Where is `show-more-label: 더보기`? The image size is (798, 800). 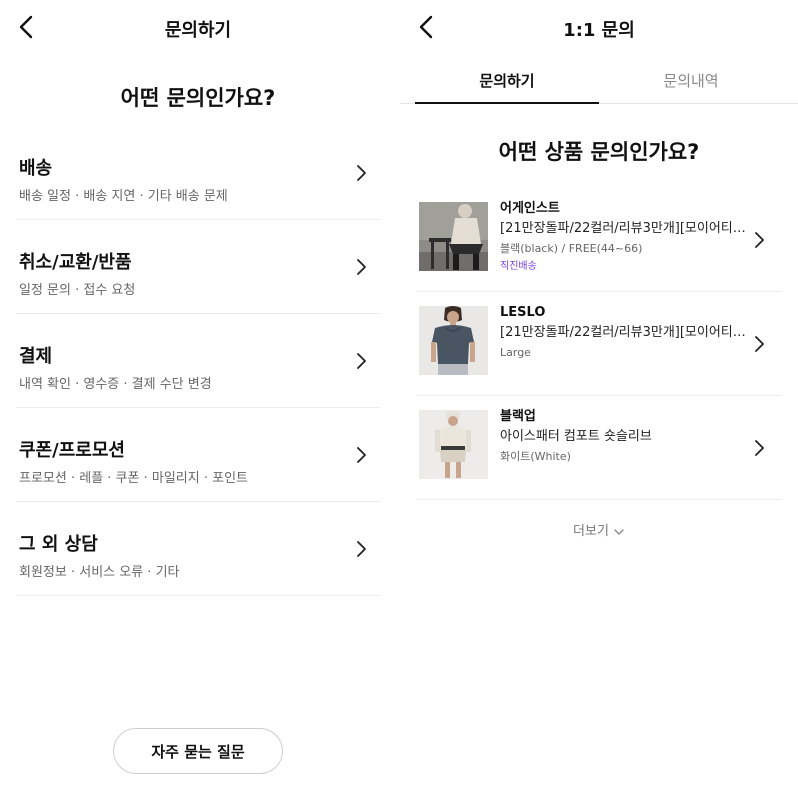
show-more-label: 더보기 is located at coordinates (591, 531).